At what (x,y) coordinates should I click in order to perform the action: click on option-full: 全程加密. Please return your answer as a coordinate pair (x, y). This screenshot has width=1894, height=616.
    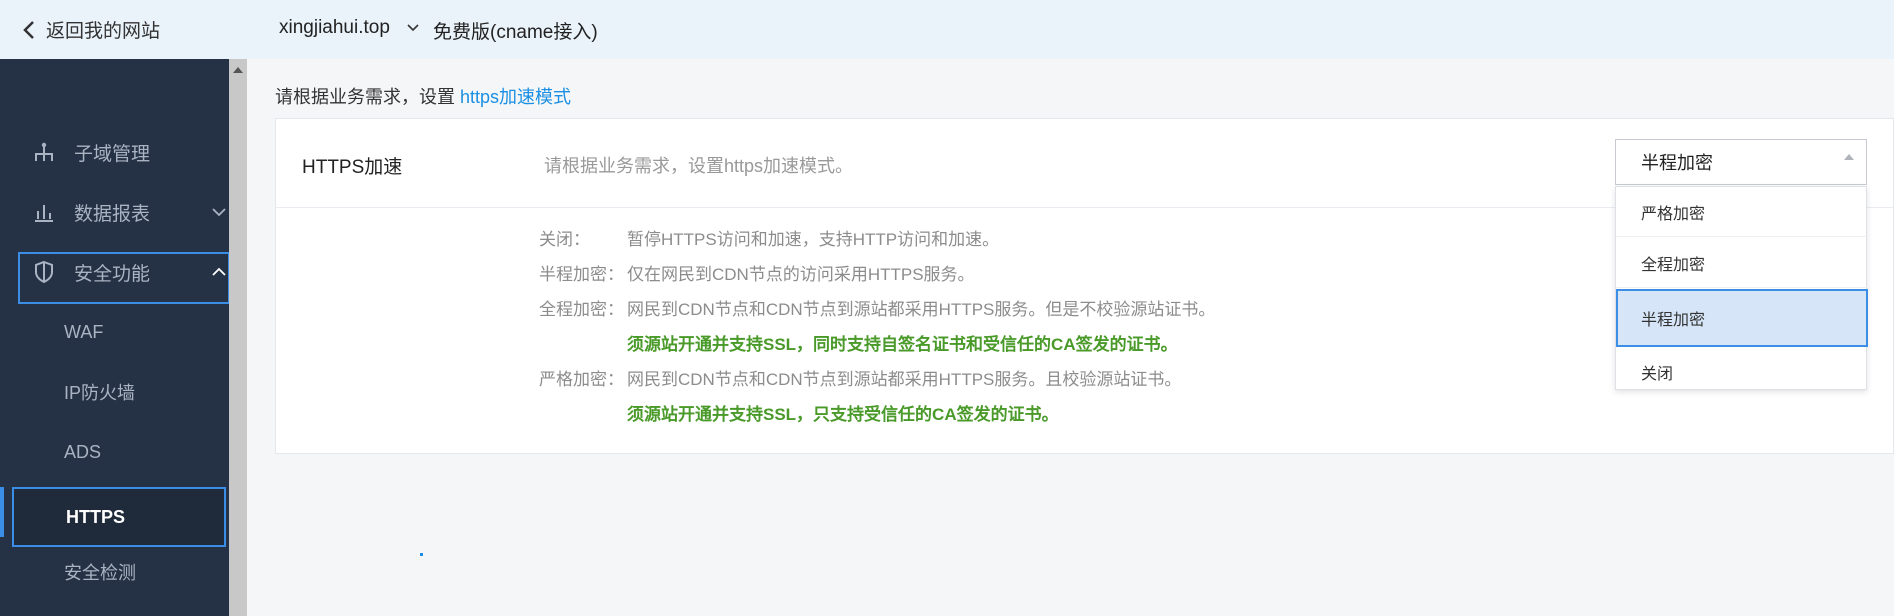
    Looking at the image, I should click on (1742, 263).